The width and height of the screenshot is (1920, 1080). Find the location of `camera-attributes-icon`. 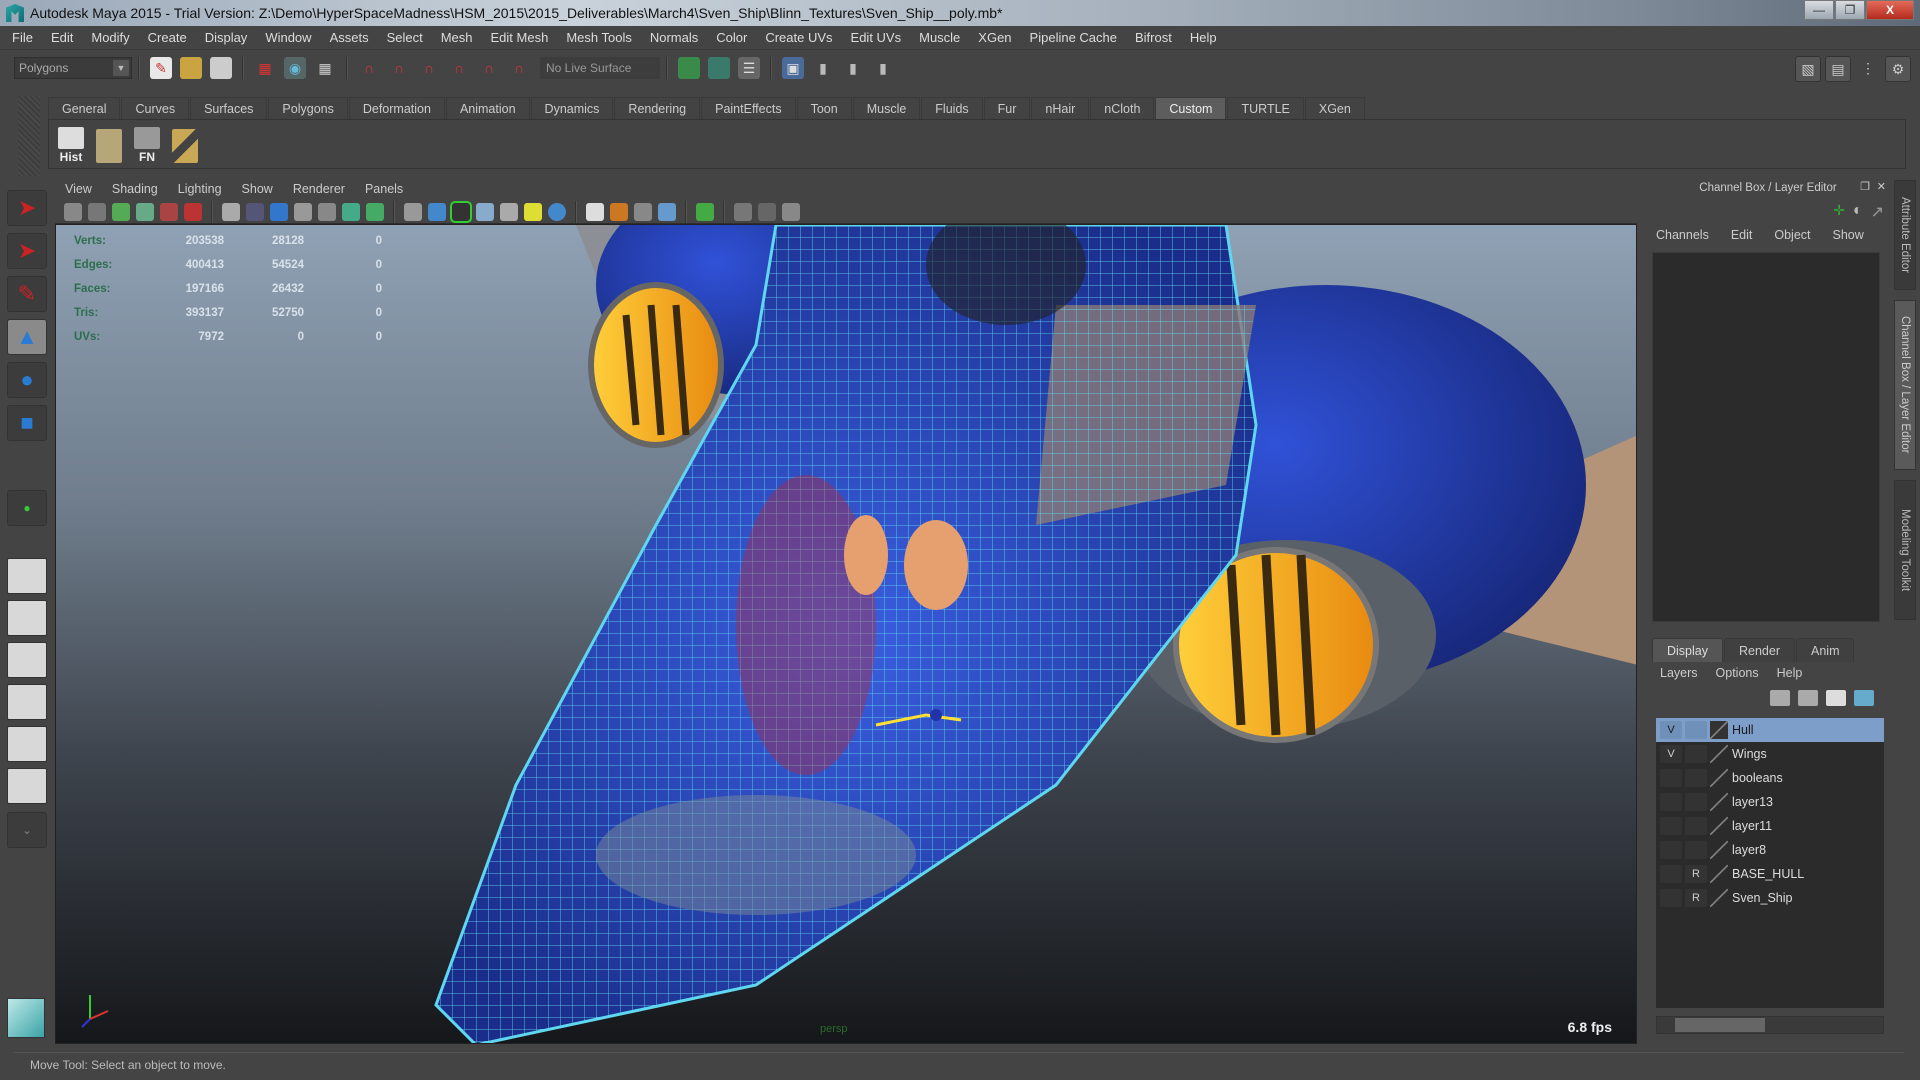

camera-attributes-icon is located at coordinates (97, 211).